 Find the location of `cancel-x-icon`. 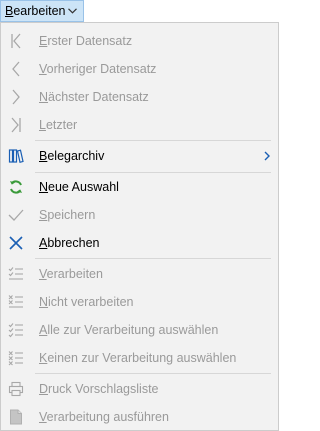

cancel-x-icon is located at coordinates (16, 243).